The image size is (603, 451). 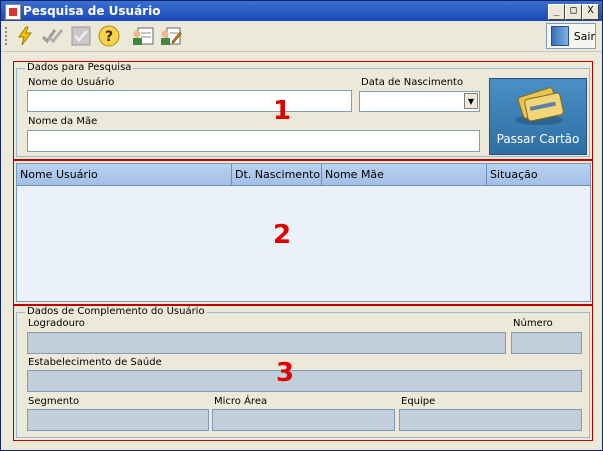 What do you see at coordinates (253, 141) in the screenshot?
I see `mother-name-input` at bounding box center [253, 141].